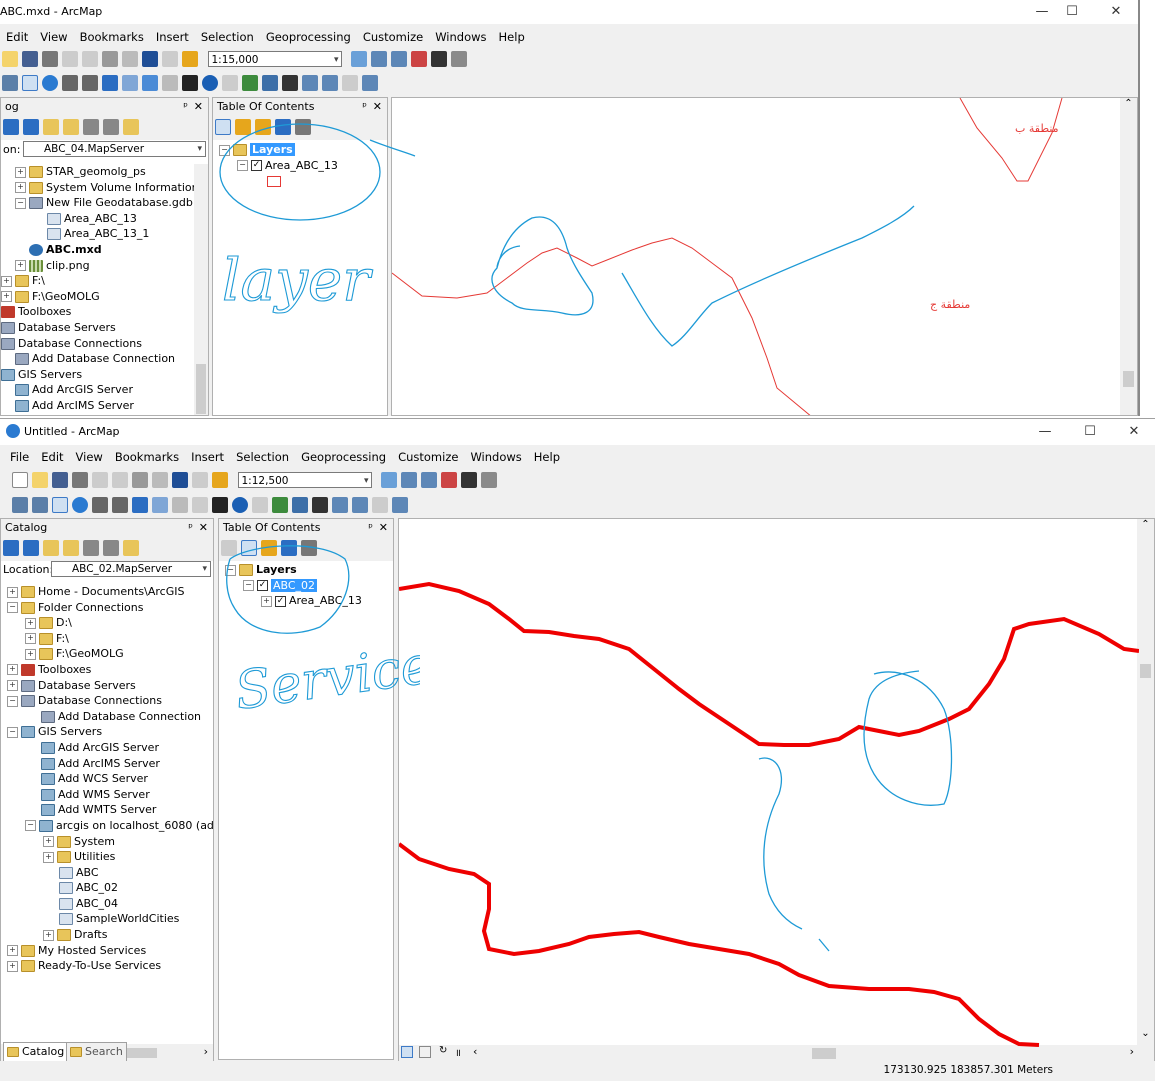  Describe the element at coordinates (107, 935) in the screenshot. I see `tree-item: + Drafts` at that location.